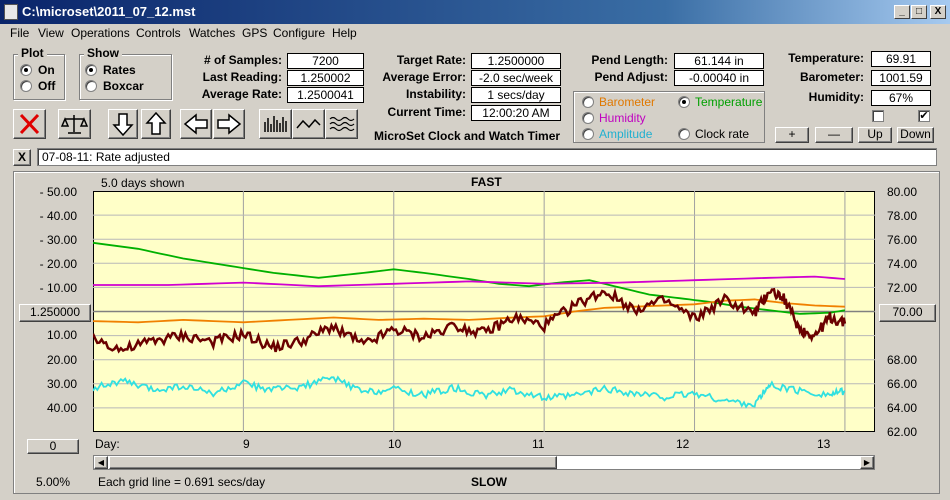 The height and width of the screenshot is (500, 950). I want to click on status-message: 07-08-11: Rate adjusted, so click(487, 157).